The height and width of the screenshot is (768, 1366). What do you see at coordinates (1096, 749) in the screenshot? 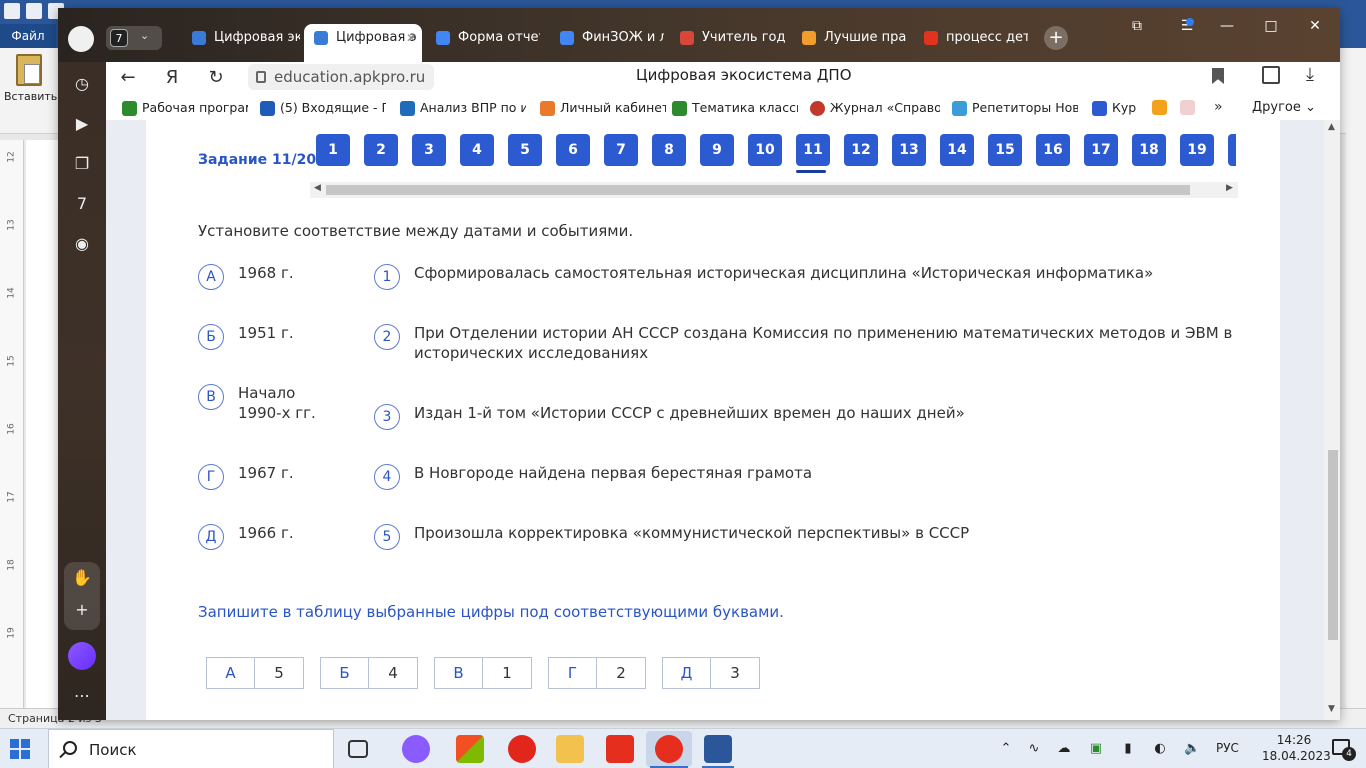
I see `security-icon: ▣` at bounding box center [1096, 749].